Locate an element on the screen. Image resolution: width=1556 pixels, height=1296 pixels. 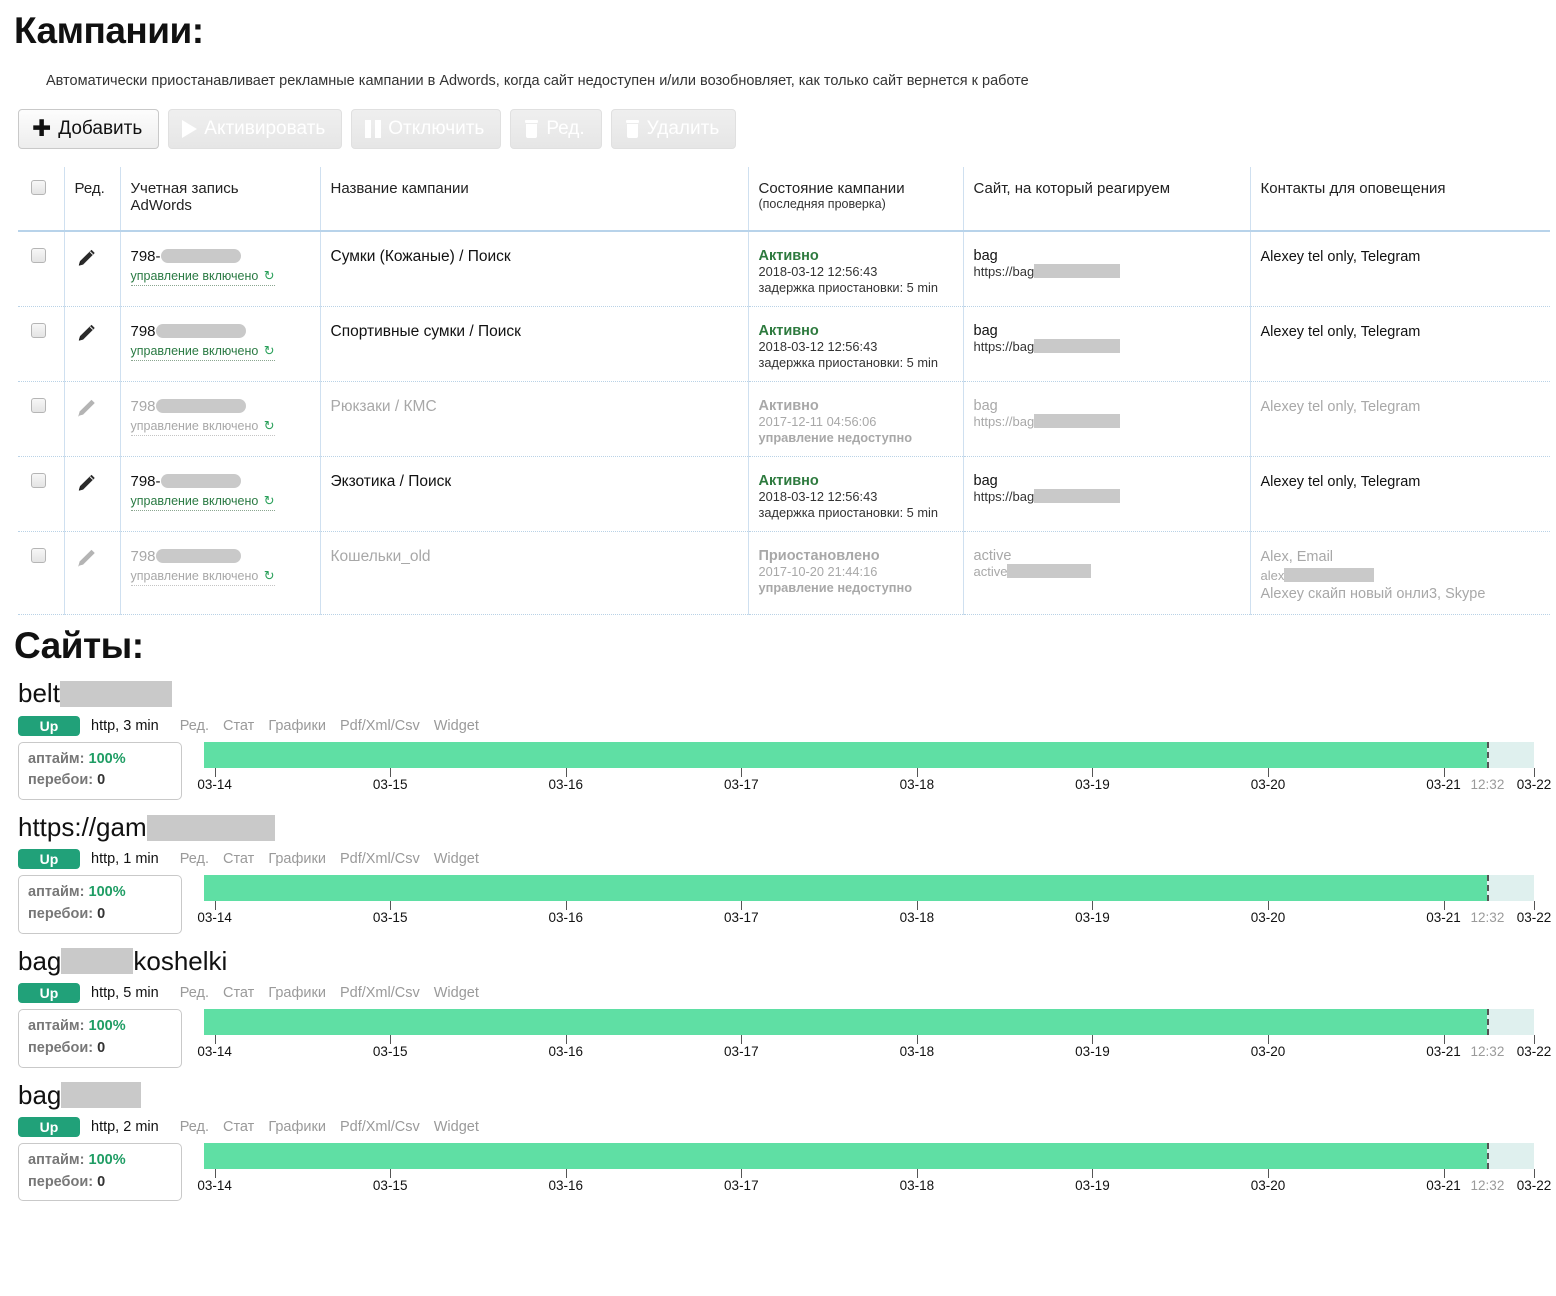
delete-button: Удалить is located at coordinates (673, 128).